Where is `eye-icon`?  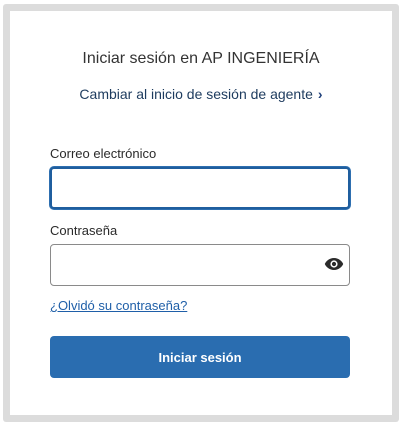
eye-icon is located at coordinates (334, 264).